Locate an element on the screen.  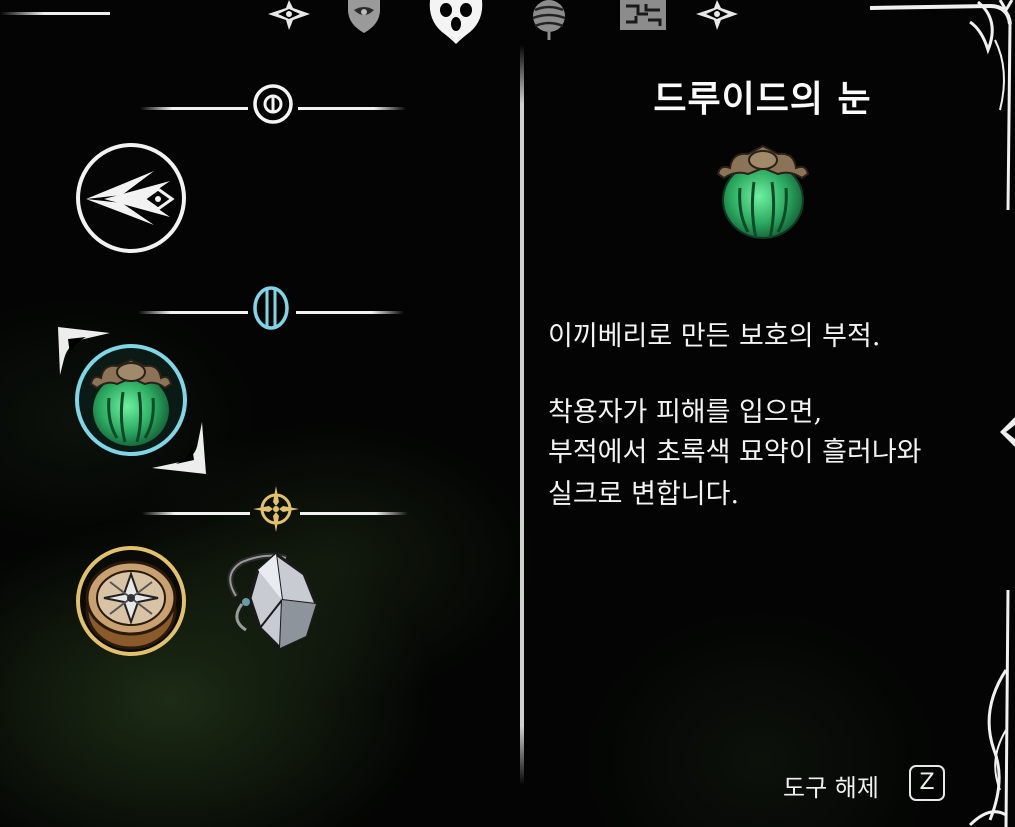
silk-spear-skill-slot is located at coordinates (131, 198).